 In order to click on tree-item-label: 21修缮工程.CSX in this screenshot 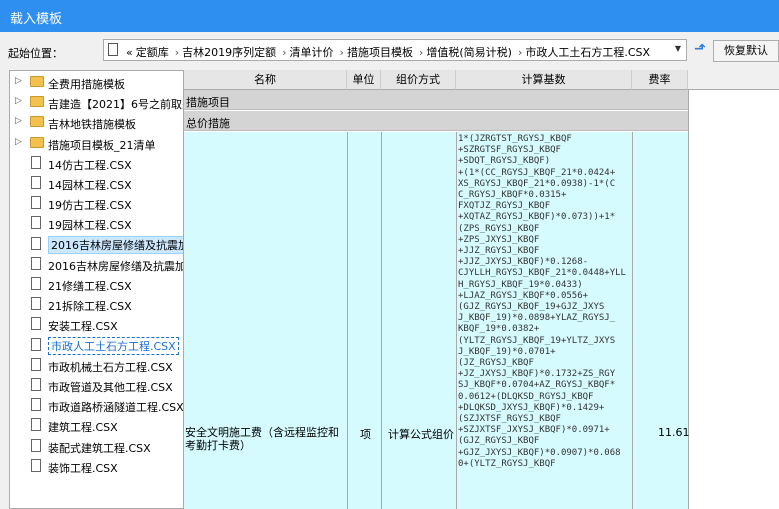, I will do `click(90, 286)`.